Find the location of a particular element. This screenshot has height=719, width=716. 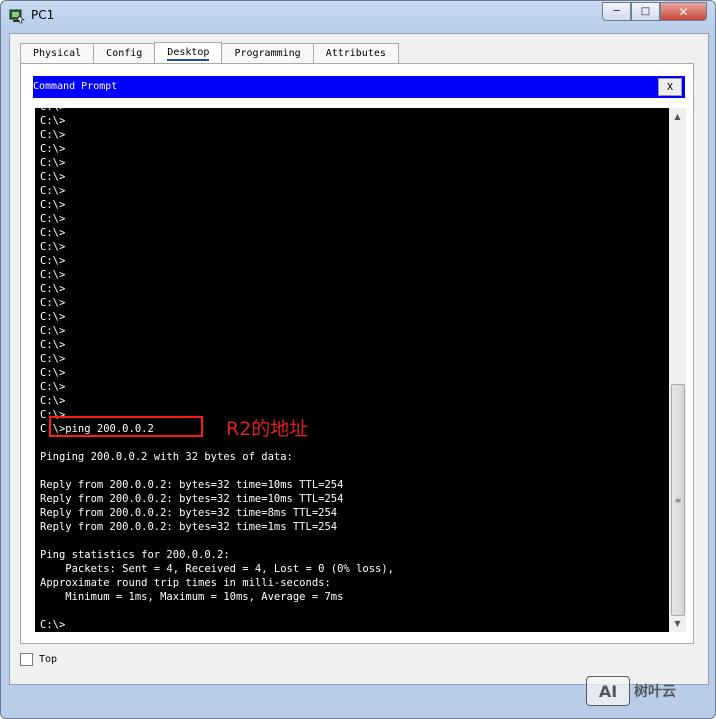

tab-label: Physical is located at coordinates (57, 53).